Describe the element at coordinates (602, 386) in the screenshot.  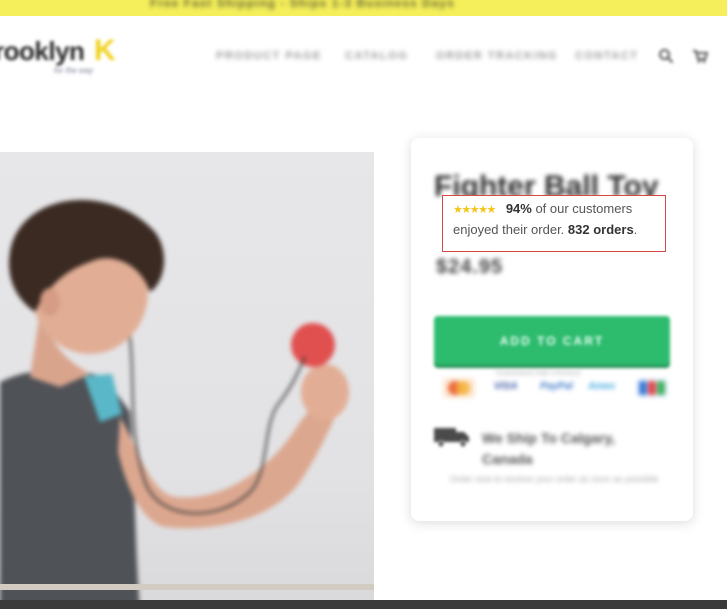
I see `payment-amex: Amex` at that location.